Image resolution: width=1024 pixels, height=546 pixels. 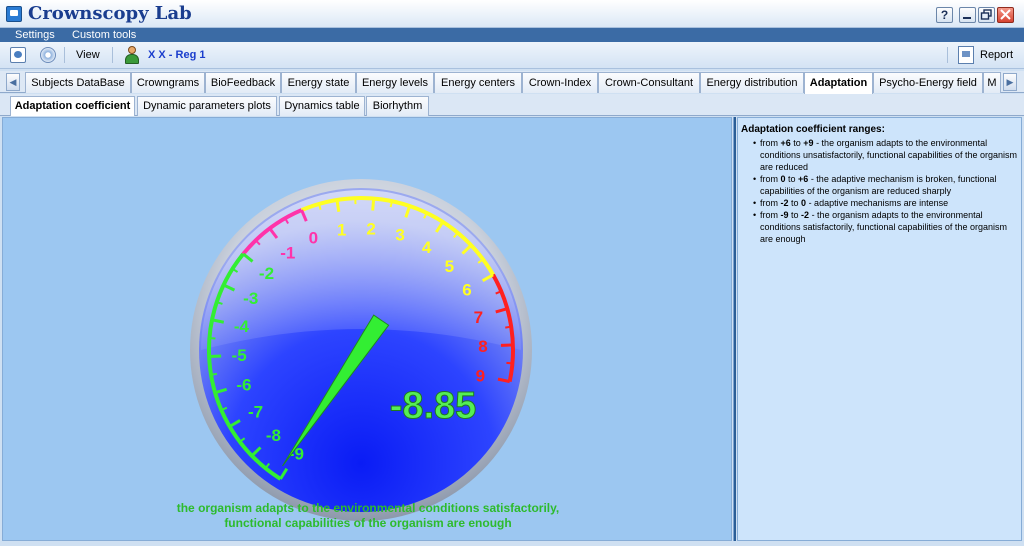 What do you see at coordinates (1010, 82) in the screenshot?
I see `tab-scroll-right-icon: ▶` at bounding box center [1010, 82].